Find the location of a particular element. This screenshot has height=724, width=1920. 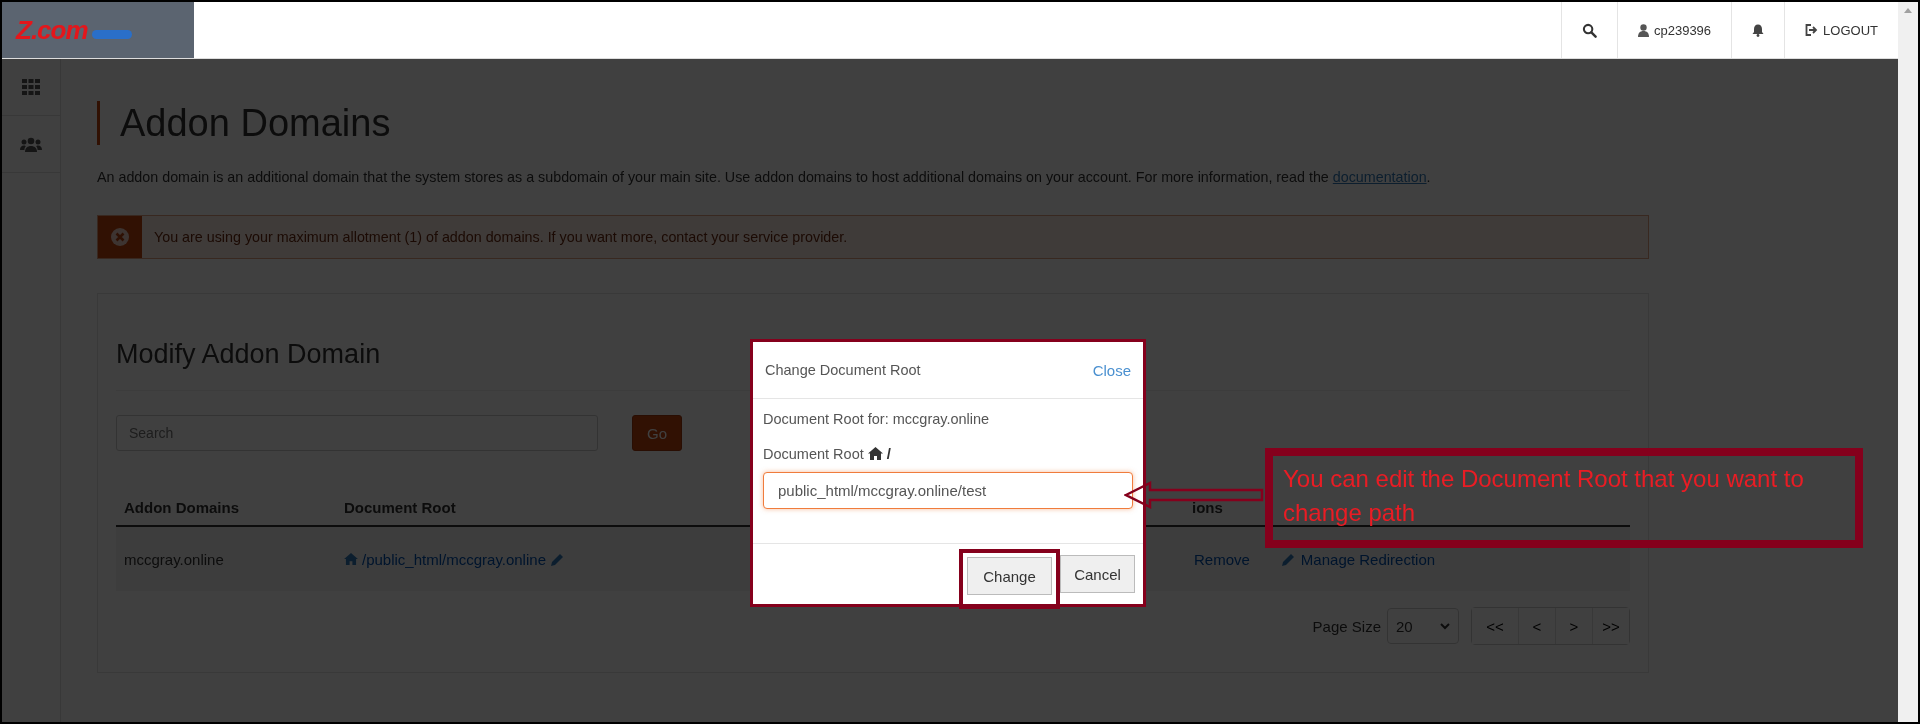

bell-icon is located at coordinates (1758, 30).